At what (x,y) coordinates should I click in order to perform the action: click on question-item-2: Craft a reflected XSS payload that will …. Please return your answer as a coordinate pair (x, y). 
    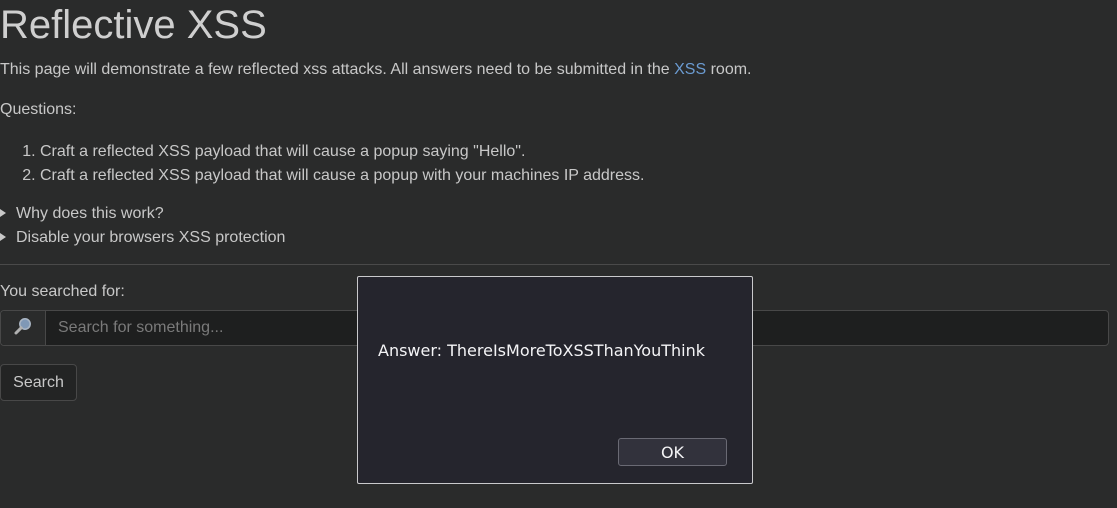
    Looking at the image, I should click on (342, 176).